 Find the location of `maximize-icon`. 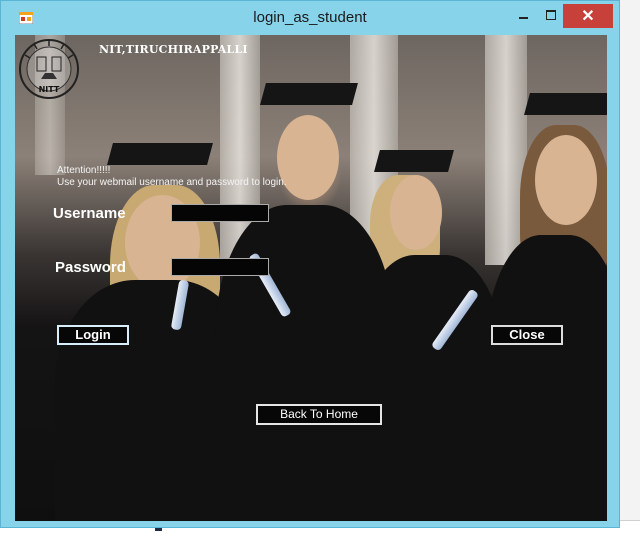

maximize-icon is located at coordinates (551, 16).